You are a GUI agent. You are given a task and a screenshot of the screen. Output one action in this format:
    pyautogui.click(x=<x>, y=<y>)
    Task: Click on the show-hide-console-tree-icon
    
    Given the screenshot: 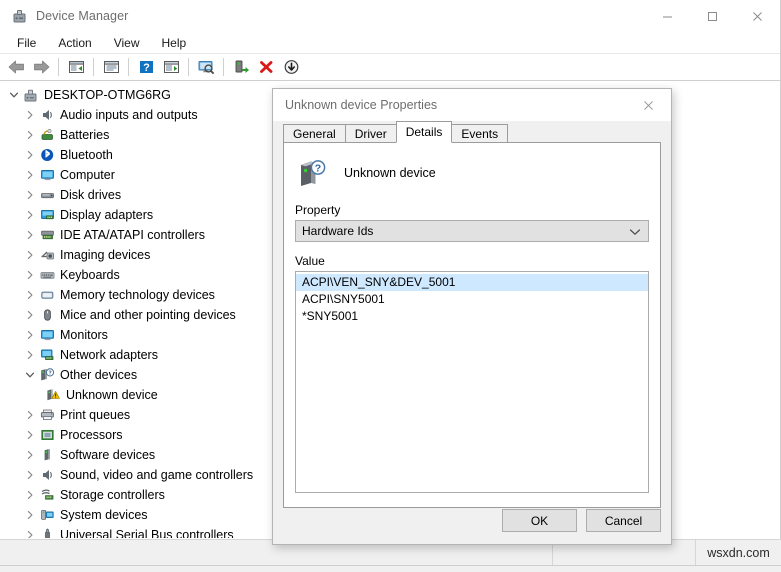 What is the action you would take?
    pyautogui.click(x=76, y=67)
    